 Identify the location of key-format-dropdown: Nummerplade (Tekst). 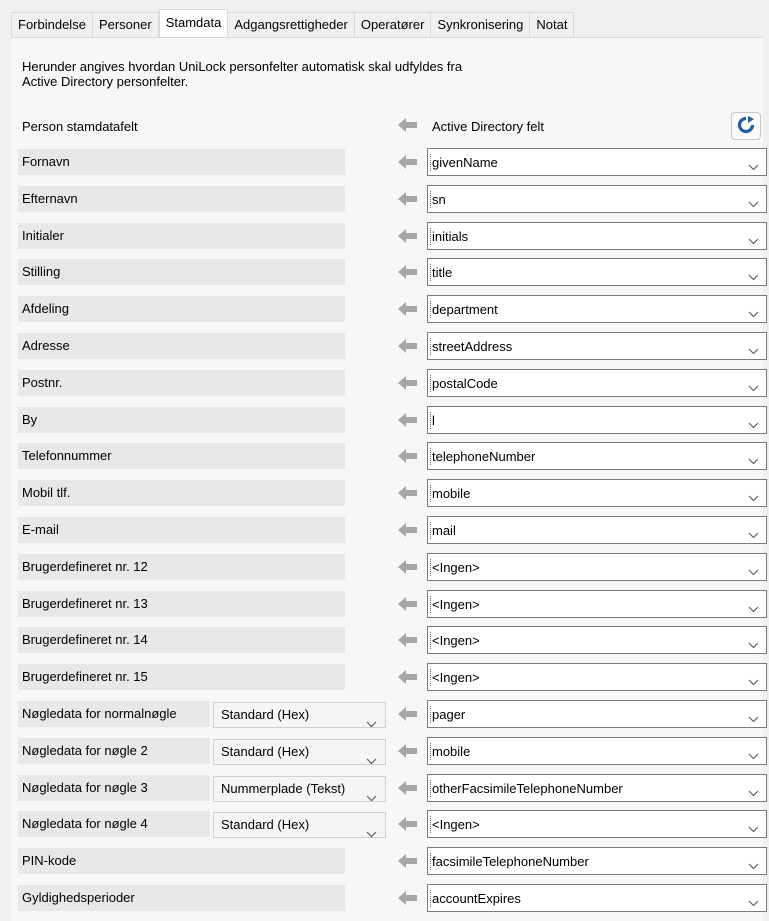
(299, 788).